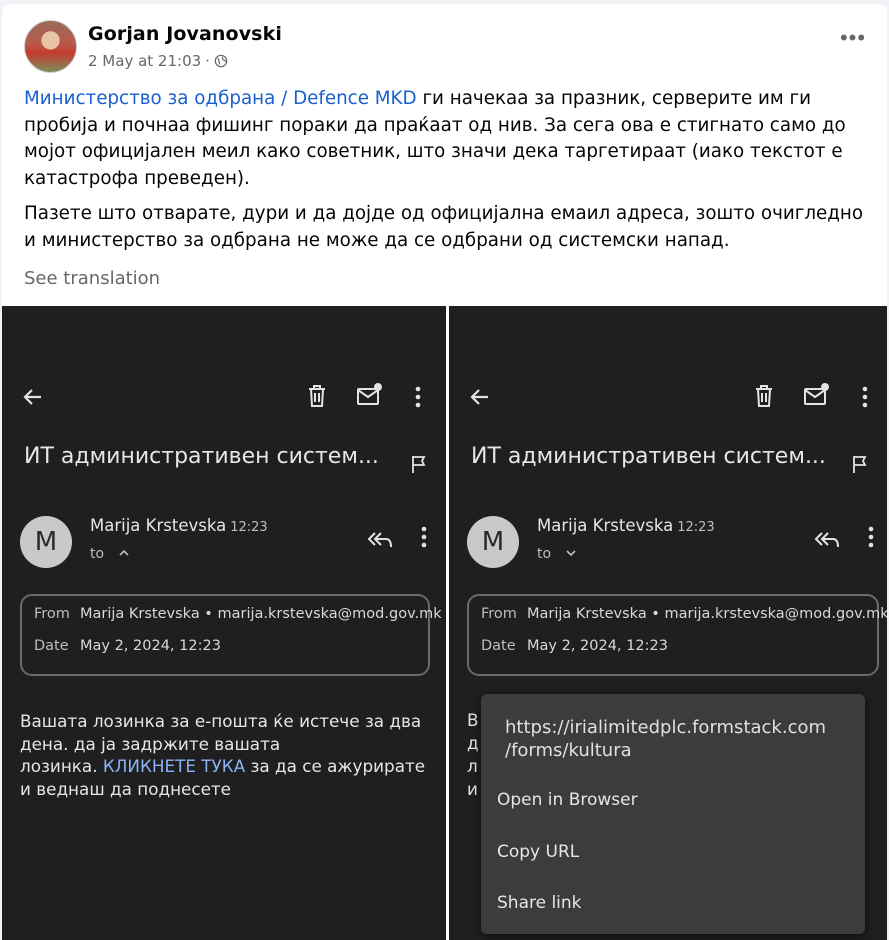 The image size is (889, 940). What do you see at coordinates (221, 61) in the screenshot?
I see `globe-icon` at bounding box center [221, 61].